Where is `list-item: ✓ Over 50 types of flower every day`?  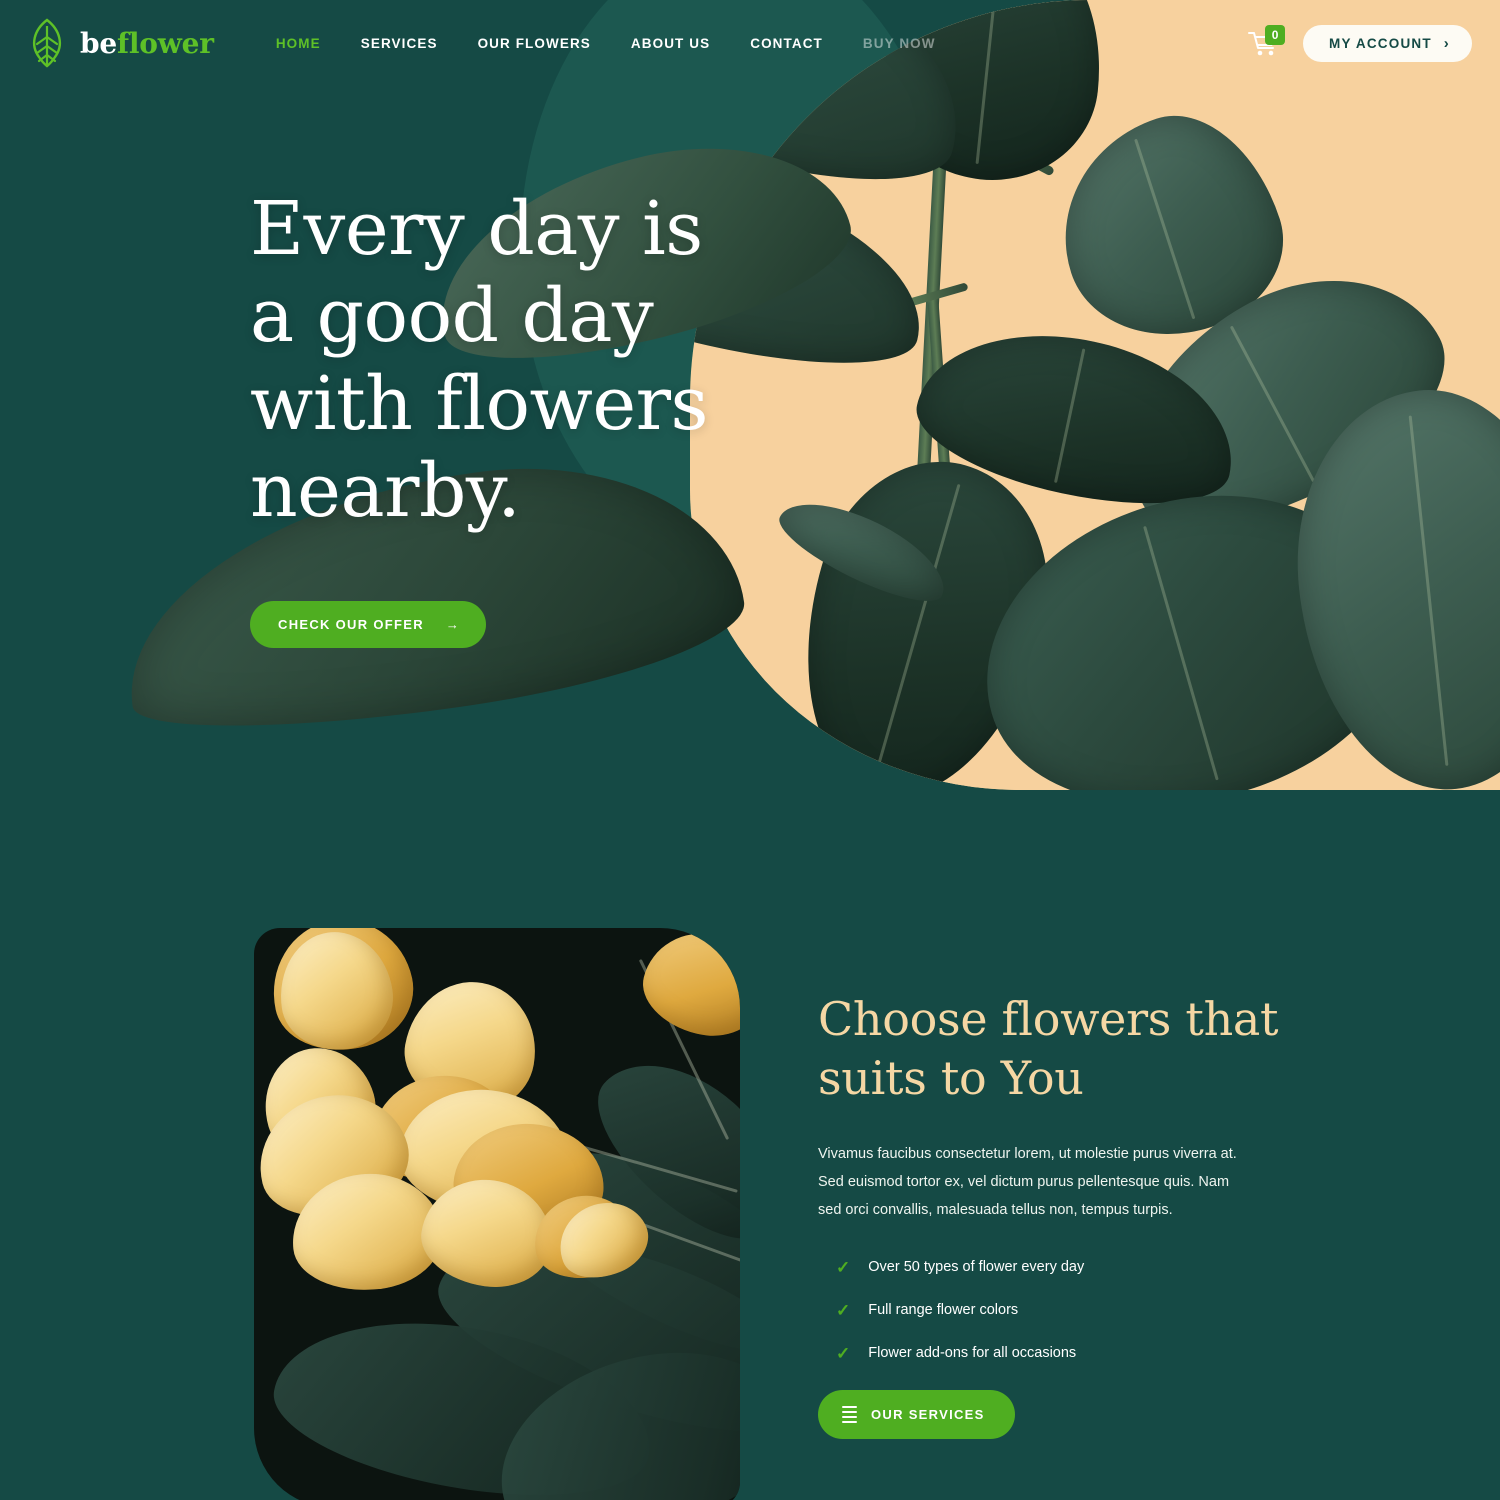
list-item: ✓ Over 50 types of flower every day is located at coordinates (1039, 1267).